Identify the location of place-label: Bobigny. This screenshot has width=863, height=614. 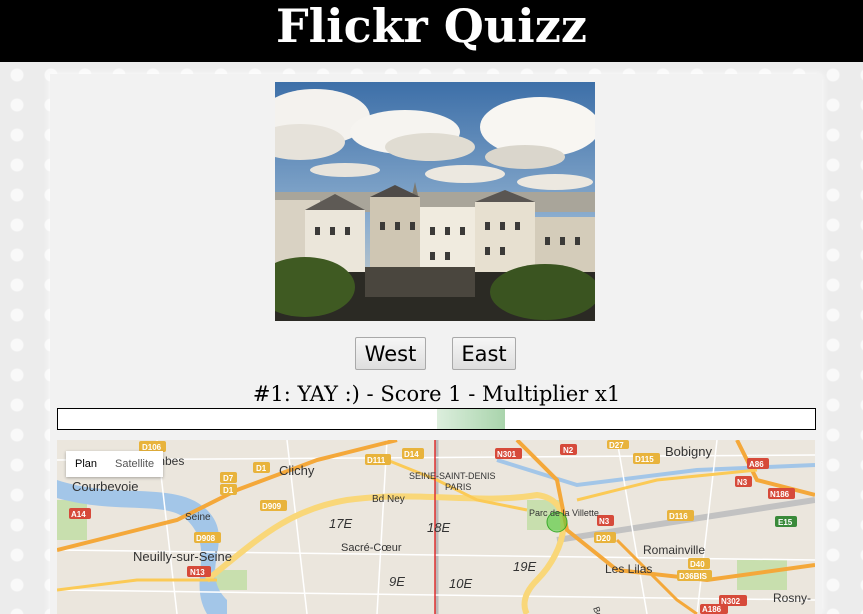
(688, 451).